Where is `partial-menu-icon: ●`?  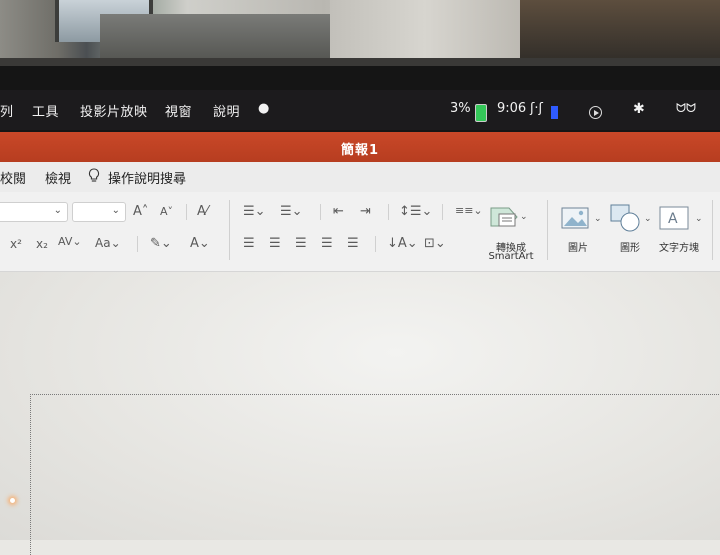 partial-menu-icon: ● is located at coordinates (264, 108).